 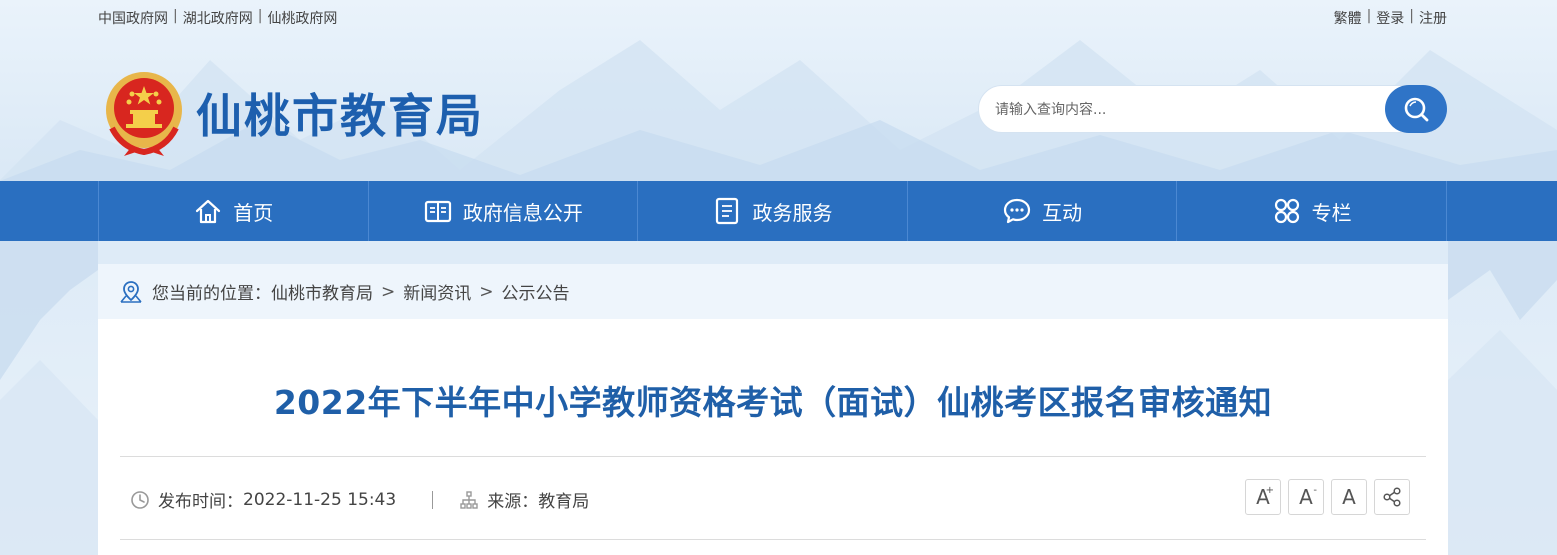 I want to click on article-tools: A + A- A, so click(x=1327, y=497).